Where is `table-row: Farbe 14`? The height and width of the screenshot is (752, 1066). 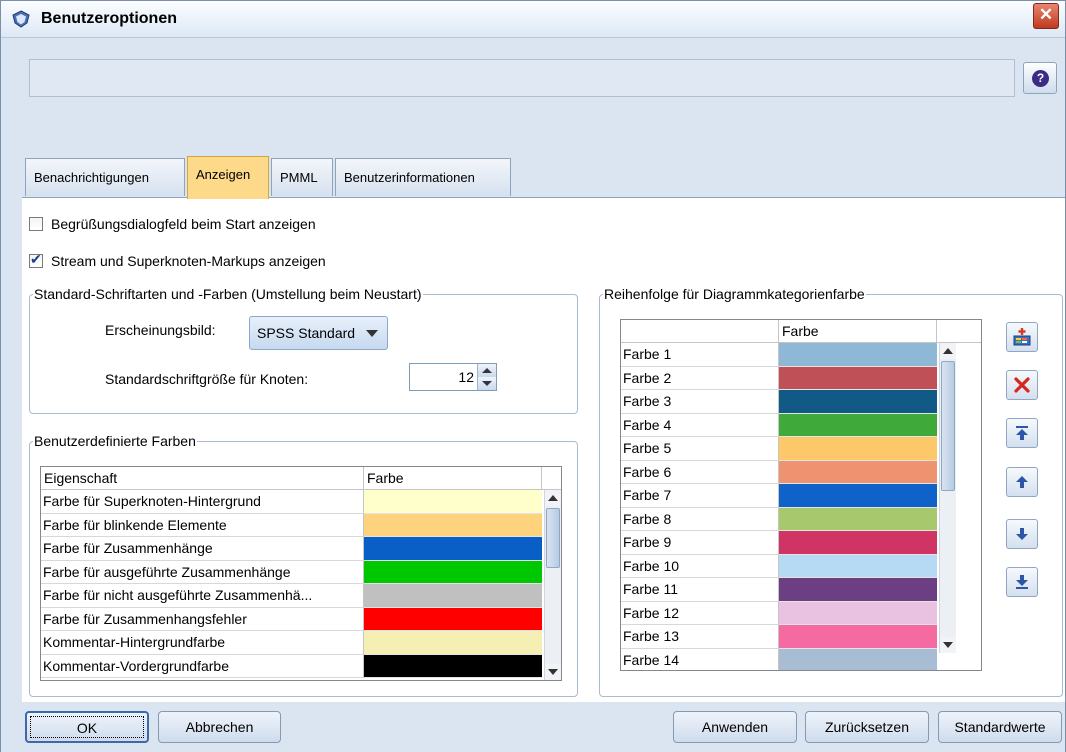
table-row: Farbe 14 is located at coordinates (779, 659).